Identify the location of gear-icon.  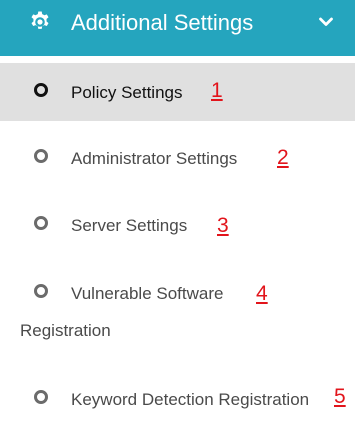
(40, 20).